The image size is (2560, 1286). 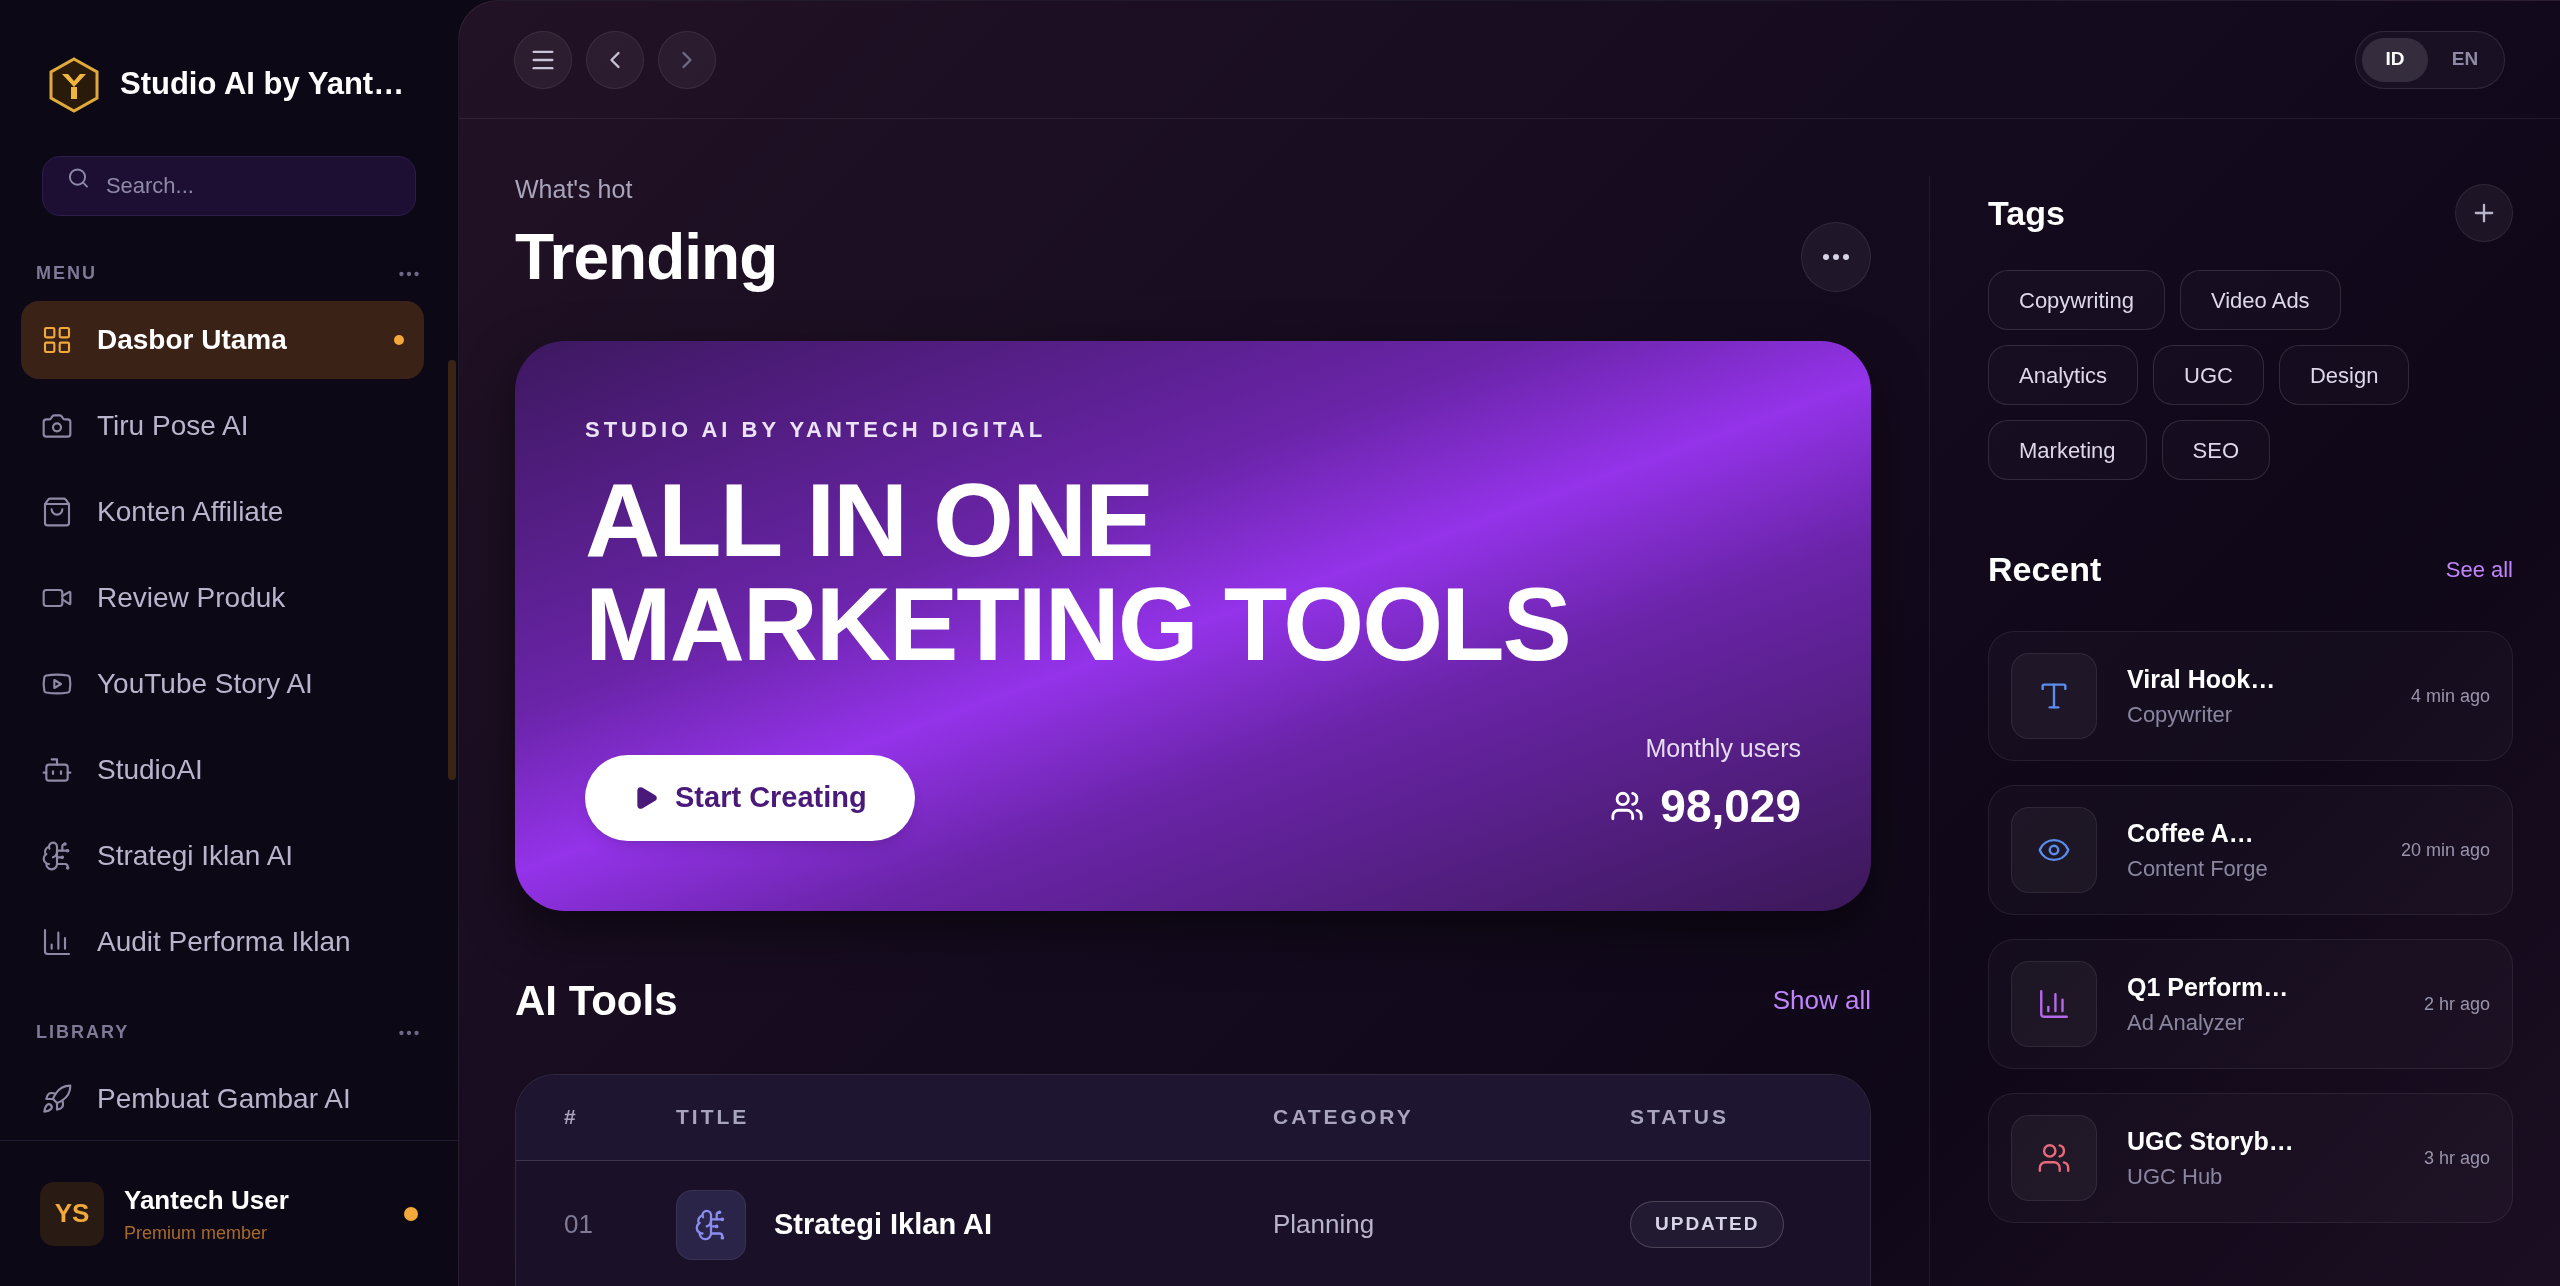 I want to click on table-cell: Planning, so click(x=1324, y=1224).